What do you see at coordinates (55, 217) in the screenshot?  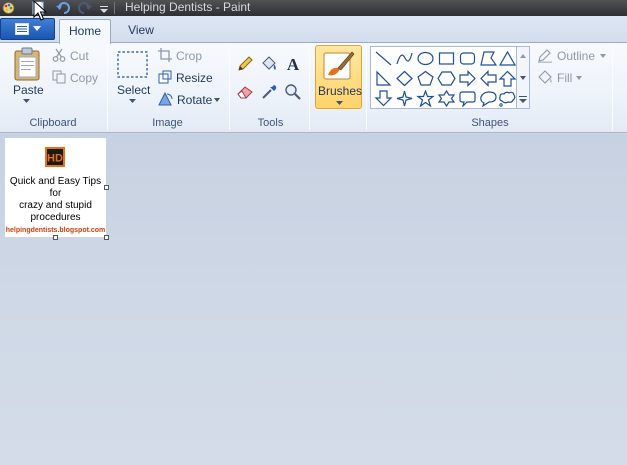 I see `tips-line: procedures` at bounding box center [55, 217].